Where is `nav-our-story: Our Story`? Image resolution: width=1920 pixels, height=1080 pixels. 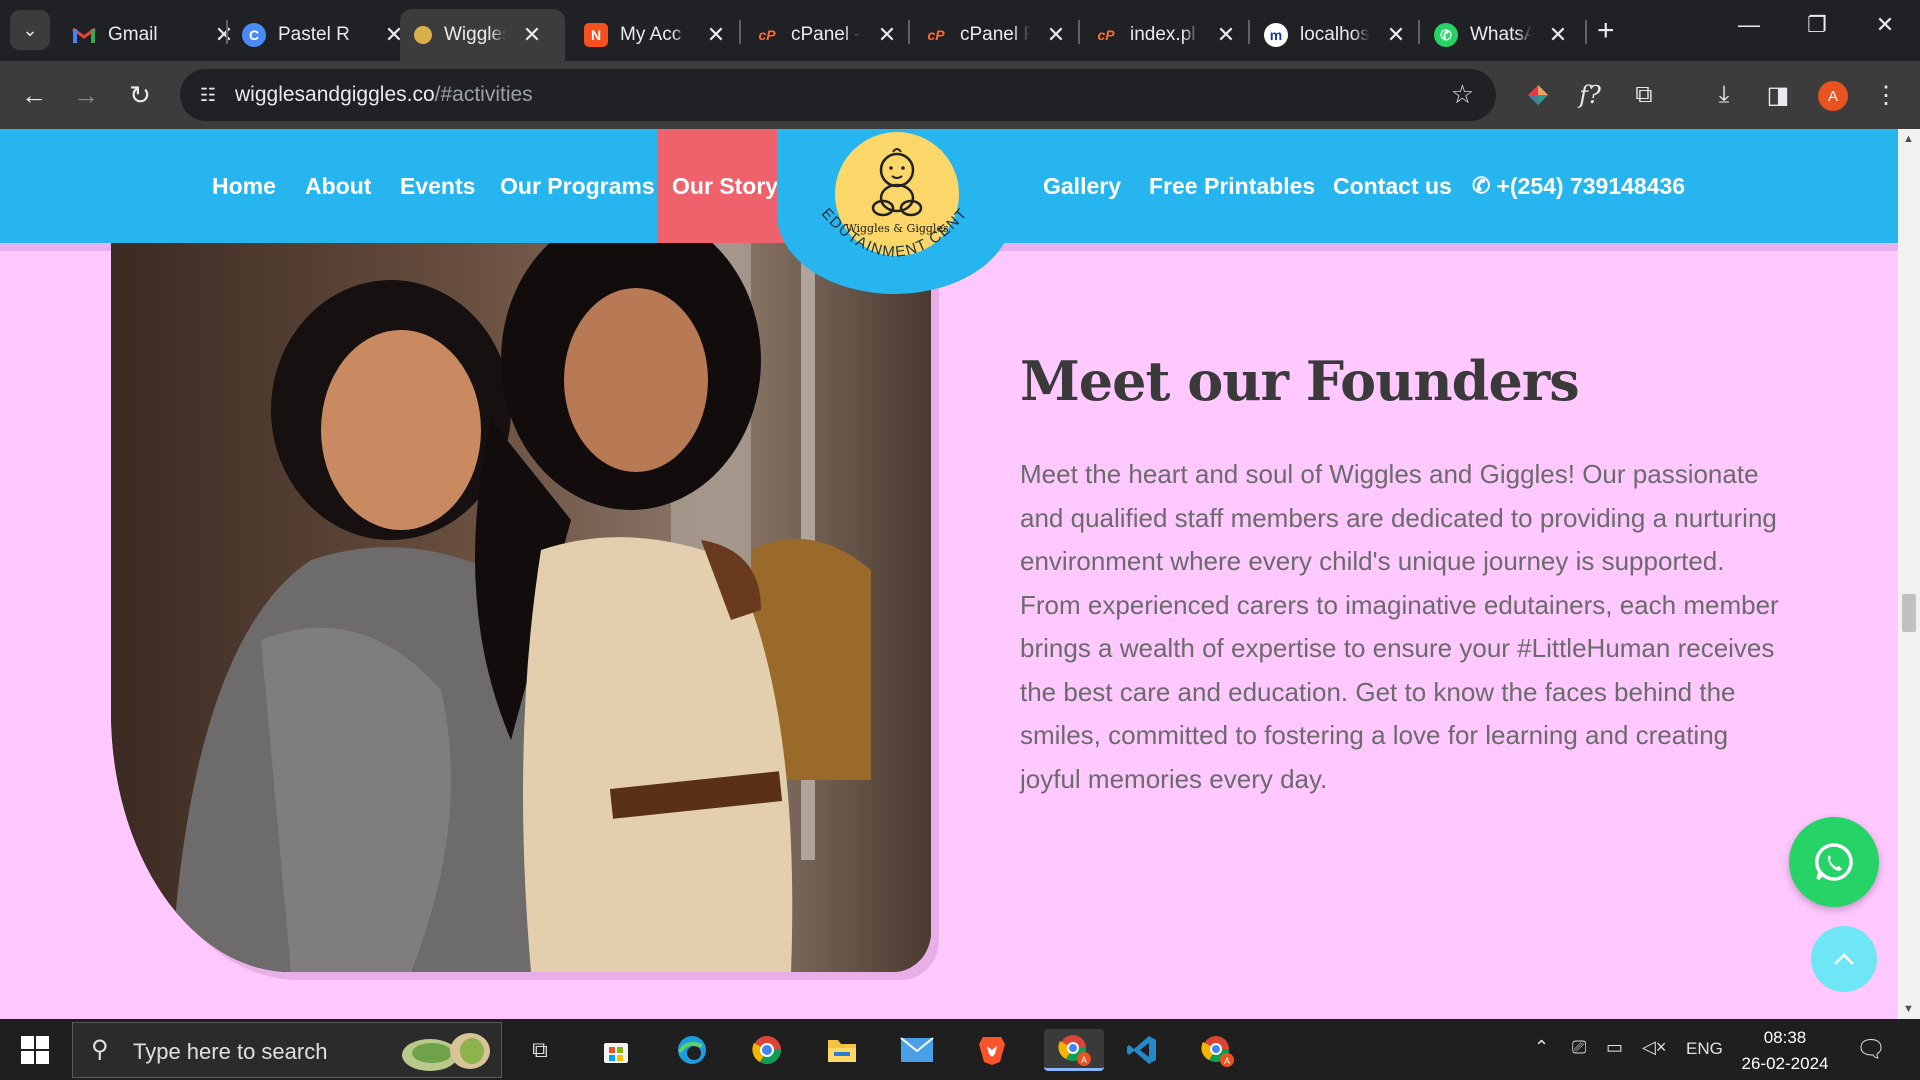
nav-our-story: Our Story is located at coordinates (725, 186).